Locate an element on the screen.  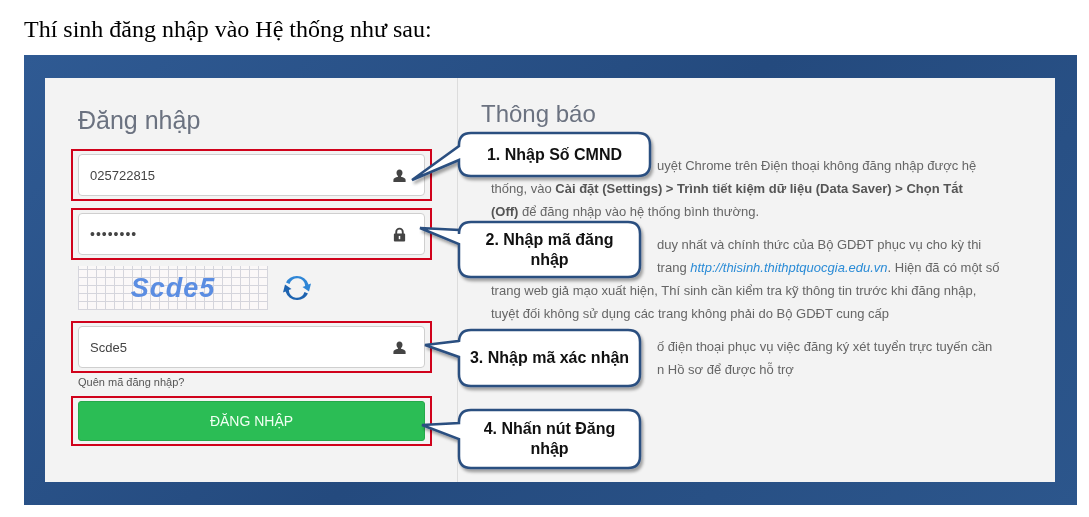
notice-text: trang http://thisinh.thithptquocgia.edu.vn. Hiện đã có một số is located at coordinates (828, 268).